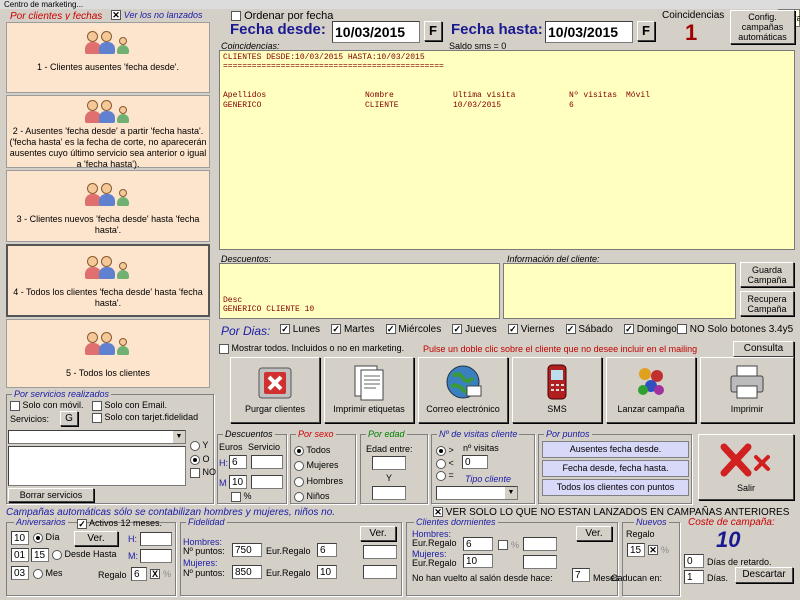  What do you see at coordinates (318, 481) in the screenshot?
I see `sexo-hombres: Hombres` at bounding box center [318, 481].